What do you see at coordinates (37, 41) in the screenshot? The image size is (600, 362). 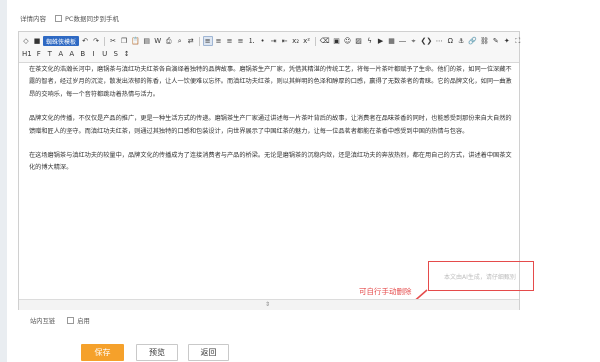 I see `blue-tool-icon: ■` at bounding box center [37, 41].